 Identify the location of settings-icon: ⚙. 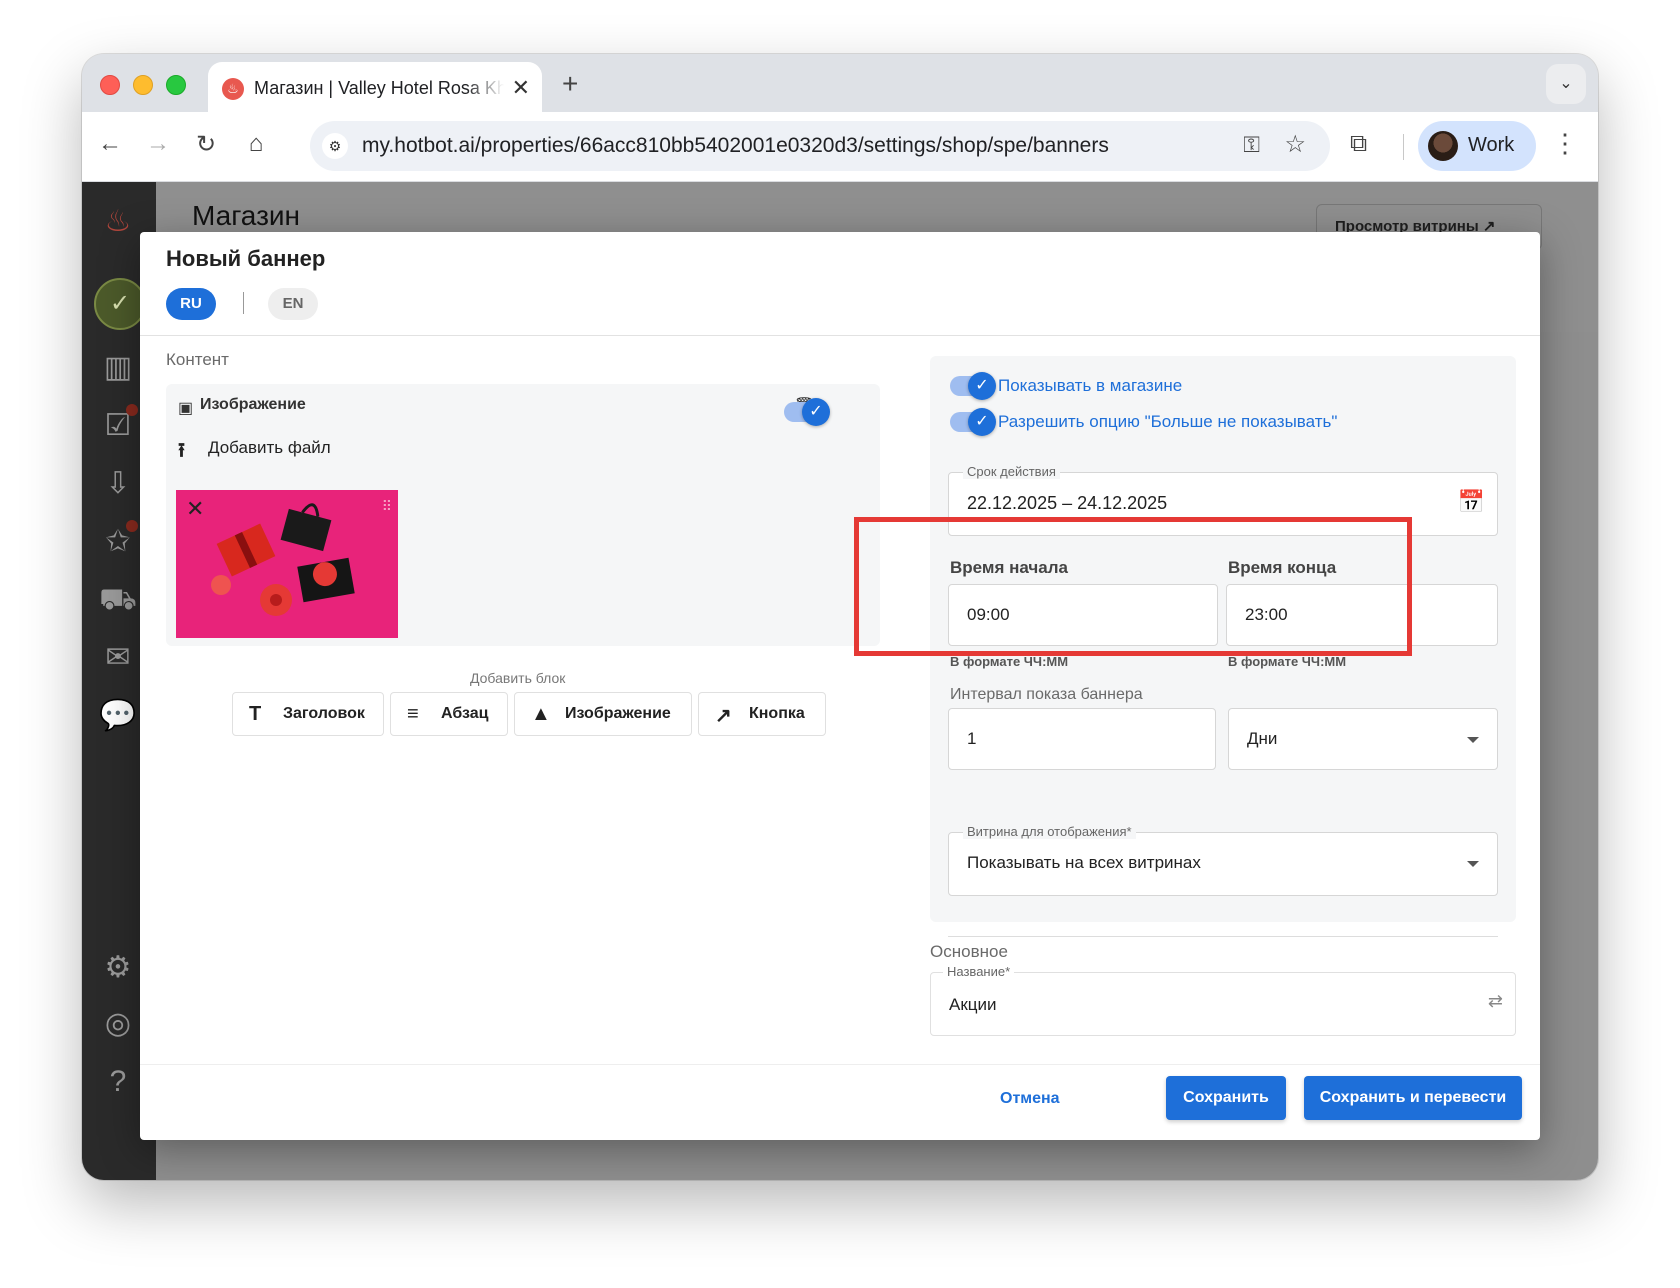
(118, 968).